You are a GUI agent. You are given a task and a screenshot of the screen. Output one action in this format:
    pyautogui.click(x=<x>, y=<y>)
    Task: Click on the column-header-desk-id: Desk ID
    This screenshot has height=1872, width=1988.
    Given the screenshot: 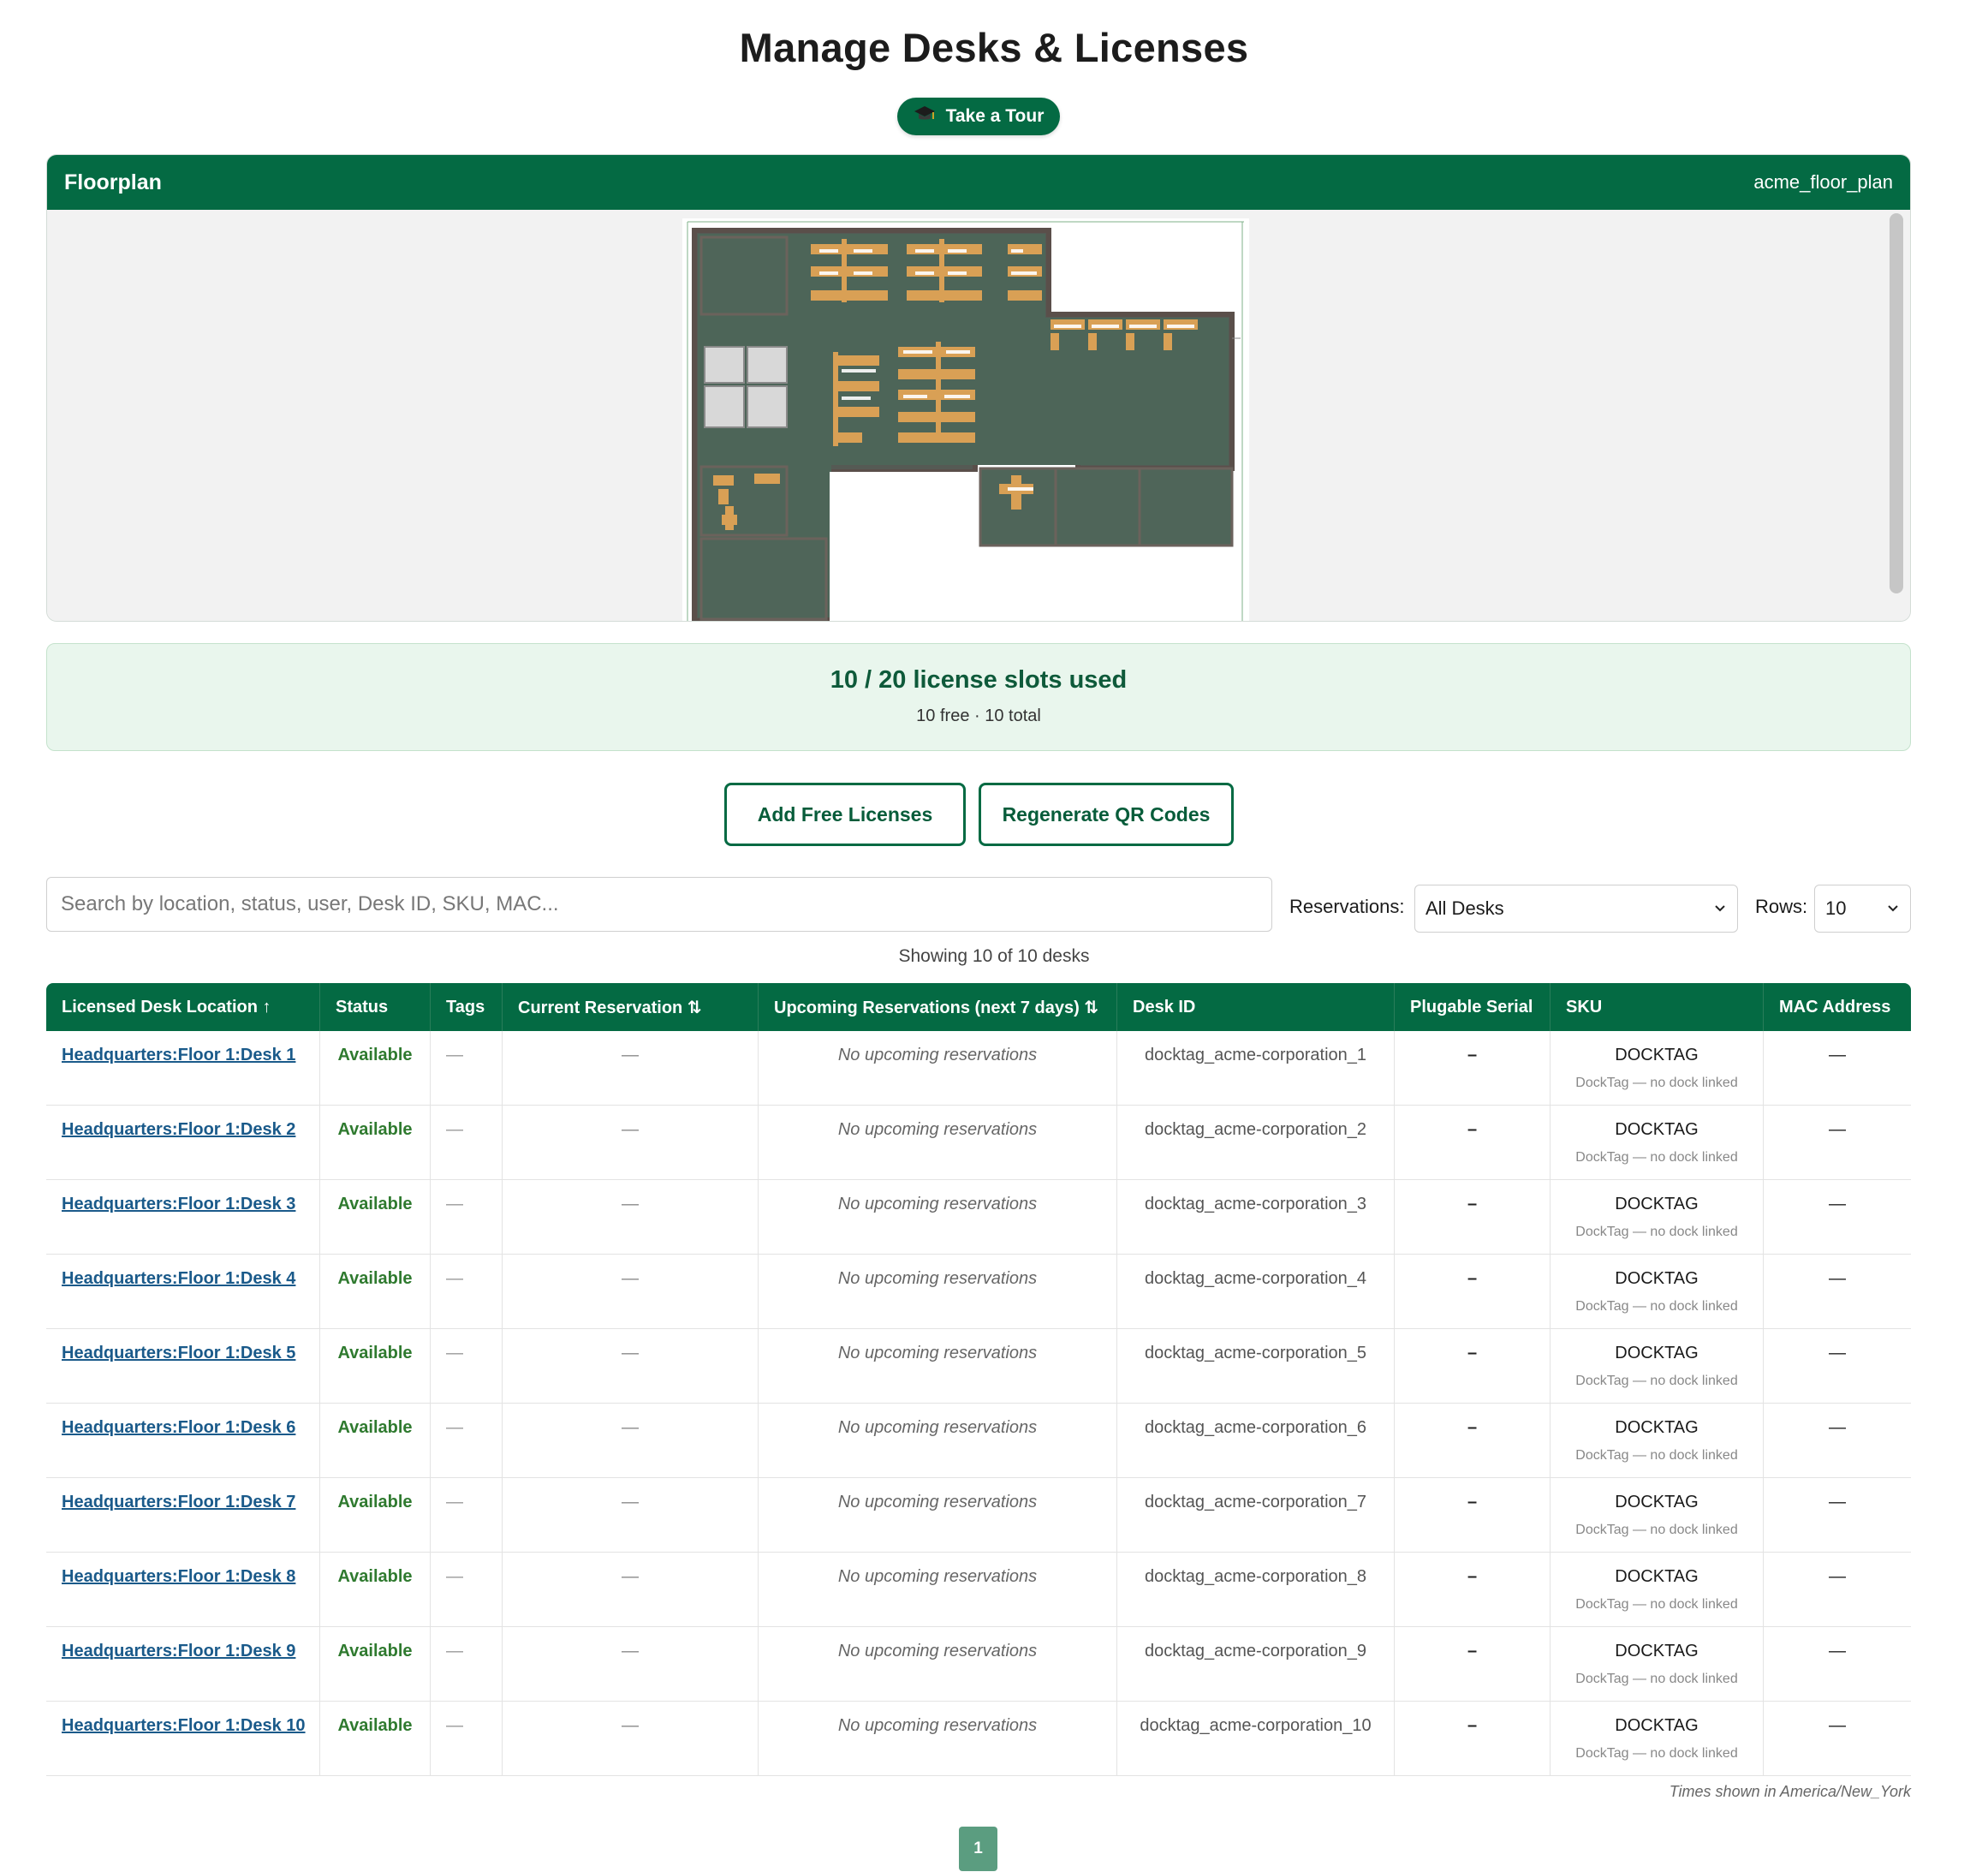 What is the action you would take?
    pyautogui.click(x=1256, y=1007)
    